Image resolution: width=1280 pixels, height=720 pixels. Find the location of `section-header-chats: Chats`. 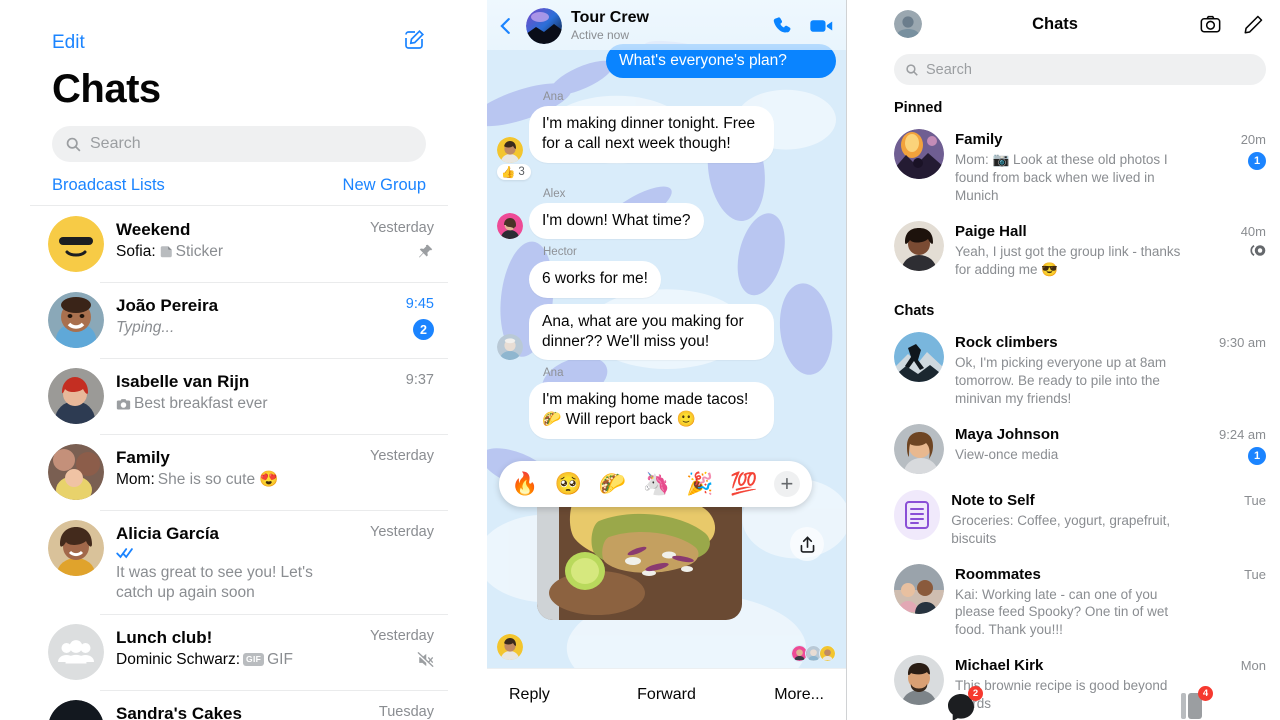

section-header-chats: Chats is located at coordinates (914, 310).